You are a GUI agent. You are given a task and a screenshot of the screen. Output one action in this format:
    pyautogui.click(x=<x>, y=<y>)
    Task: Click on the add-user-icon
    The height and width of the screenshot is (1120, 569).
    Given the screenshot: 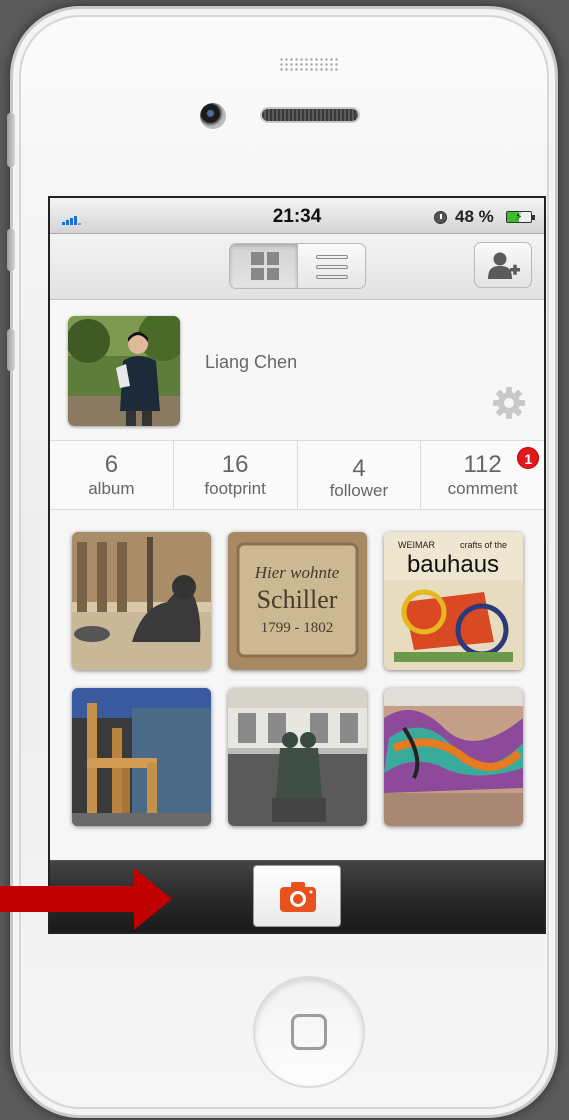 What is the action you would take?
    pyautogui.click(x=504, y=265)
    